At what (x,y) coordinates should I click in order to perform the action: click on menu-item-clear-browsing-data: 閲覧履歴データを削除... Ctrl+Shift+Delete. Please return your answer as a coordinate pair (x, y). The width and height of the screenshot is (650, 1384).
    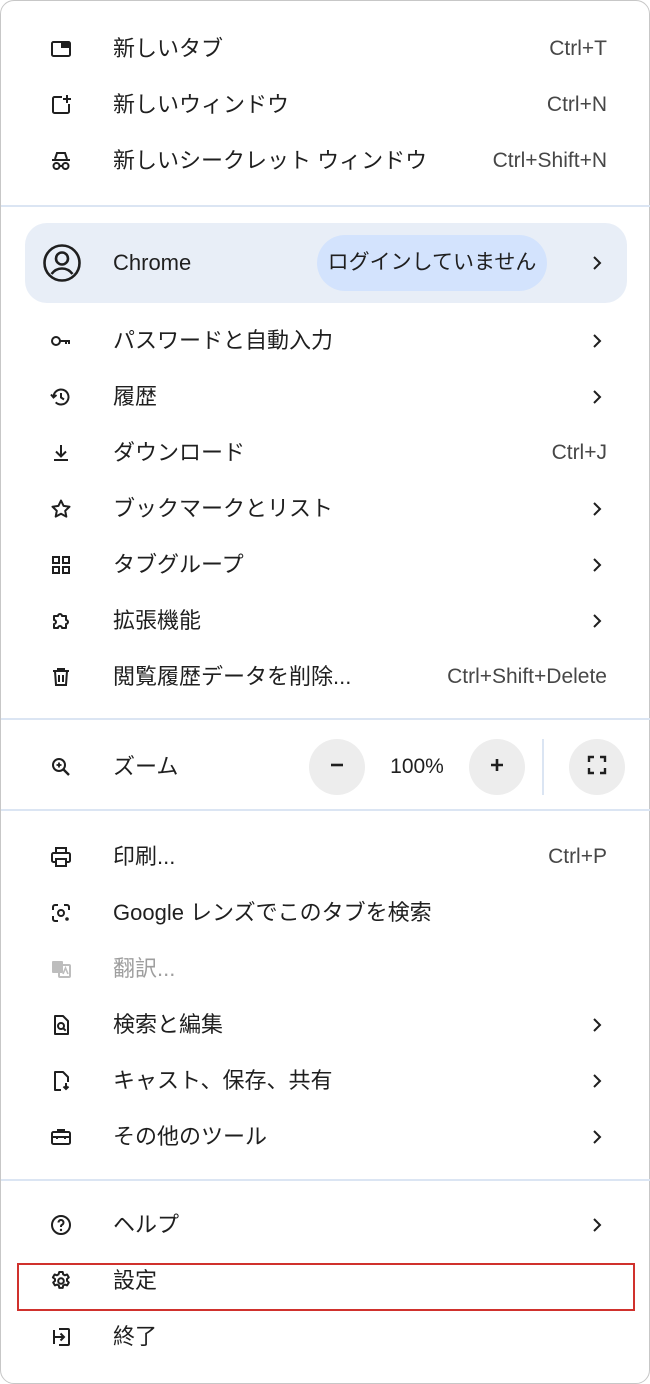
    Looking at the image, I should click on (325, 677).